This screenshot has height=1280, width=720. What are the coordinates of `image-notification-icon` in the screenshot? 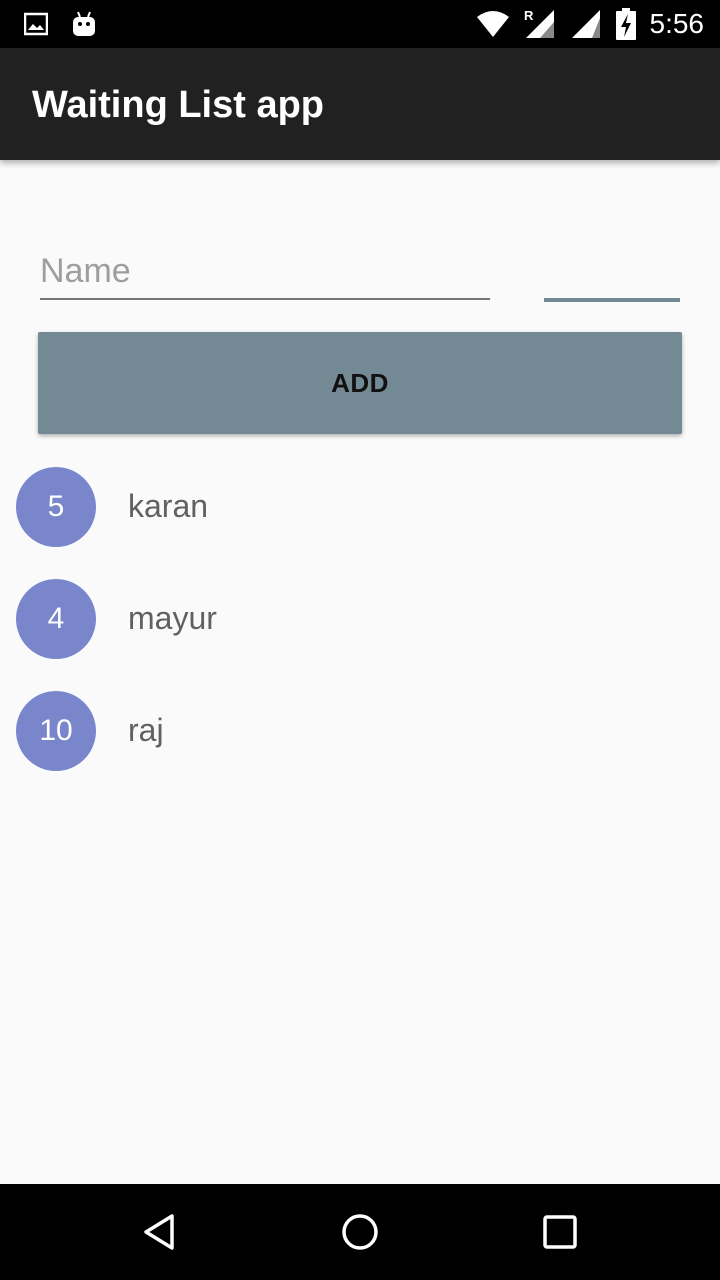 It's located at (36, 24).